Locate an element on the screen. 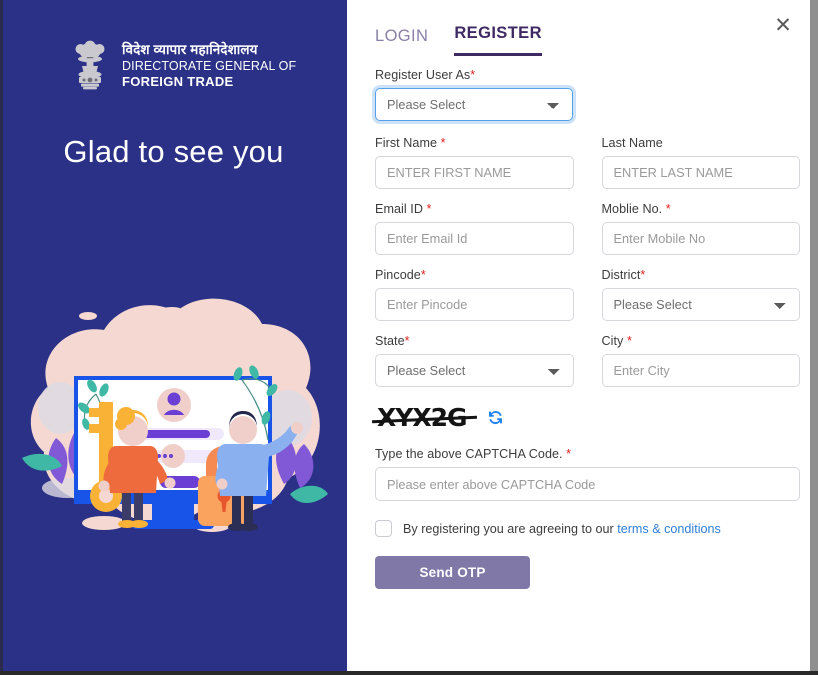 The image size is (818, 675). field-state: State* Please Select is located at coordinates (474, 360).